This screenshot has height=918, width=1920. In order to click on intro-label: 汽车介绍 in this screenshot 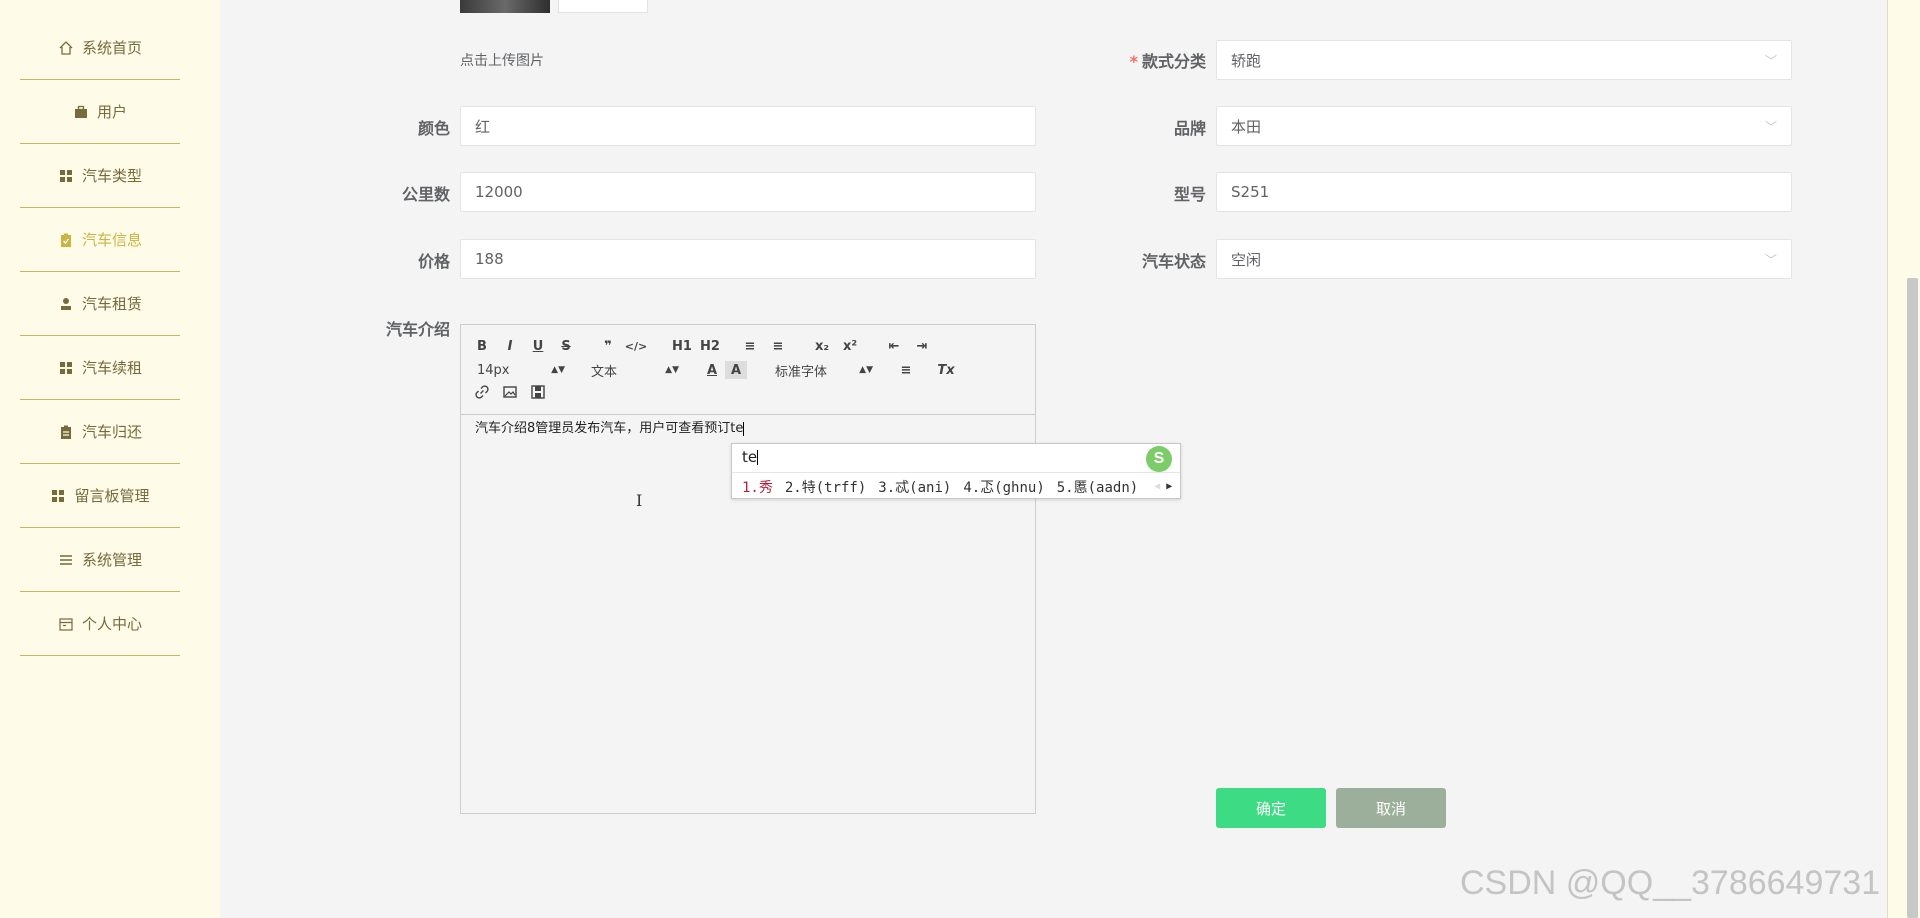, I will do `click(417, 329)`.